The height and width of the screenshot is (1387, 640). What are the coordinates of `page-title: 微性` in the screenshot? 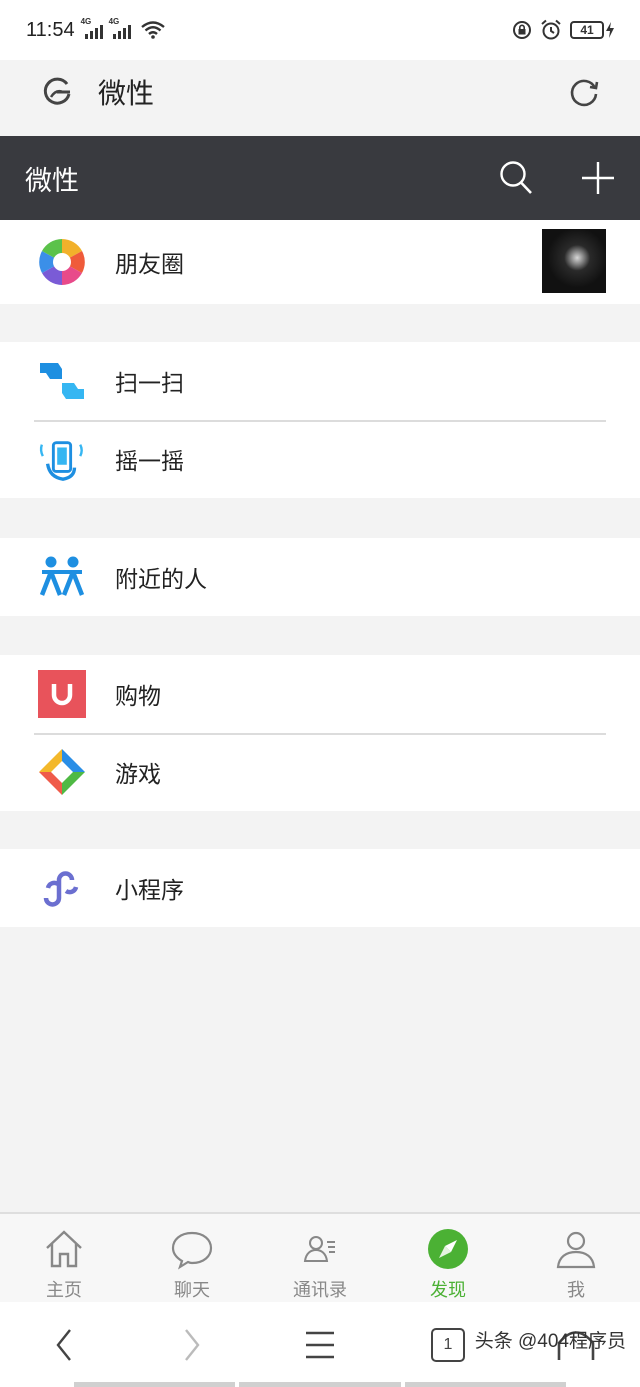 It's located at (52, 181).